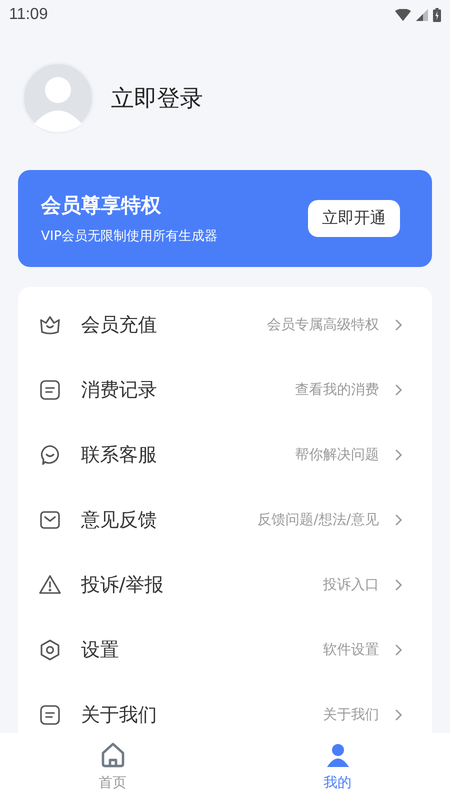 Image resolution: width=450 pixels, height=800 pixels. Describe the element at coordinates (318, 519) in the screenshot. I see `menu-hint: 反馈问题/想法/意见` at that location.